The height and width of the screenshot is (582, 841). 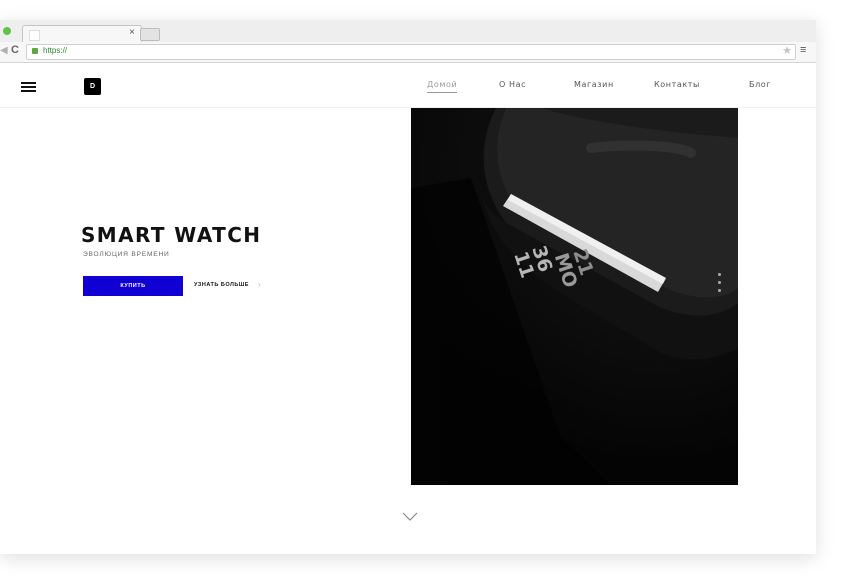 What do you see at coordinates (150, 34) in the screenshot?
I see `new-tab-button` at bounding box center [150, 34].